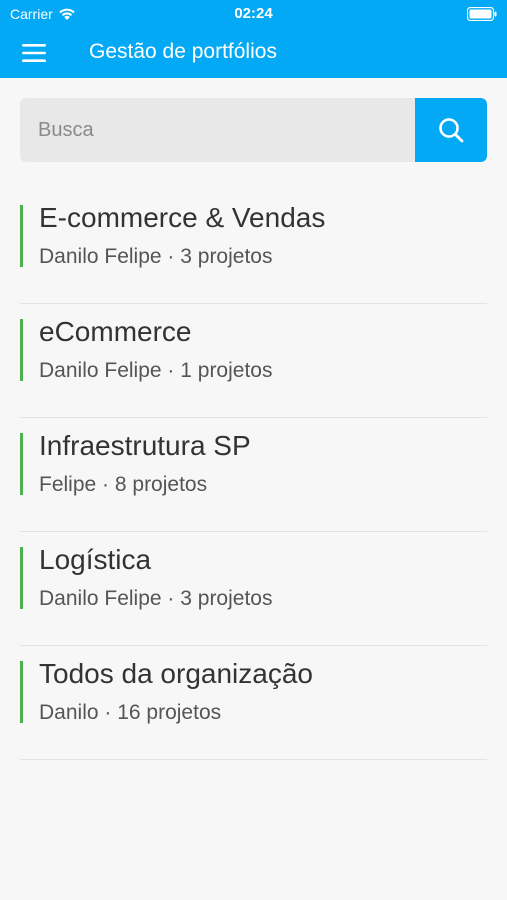 The width and height of the screenshot is (507, 900). What do you see at coordinates (169, 712) in the screenshot?
I see `portfolio-project-count: 16 projetos` at bounding box center [169, 712].